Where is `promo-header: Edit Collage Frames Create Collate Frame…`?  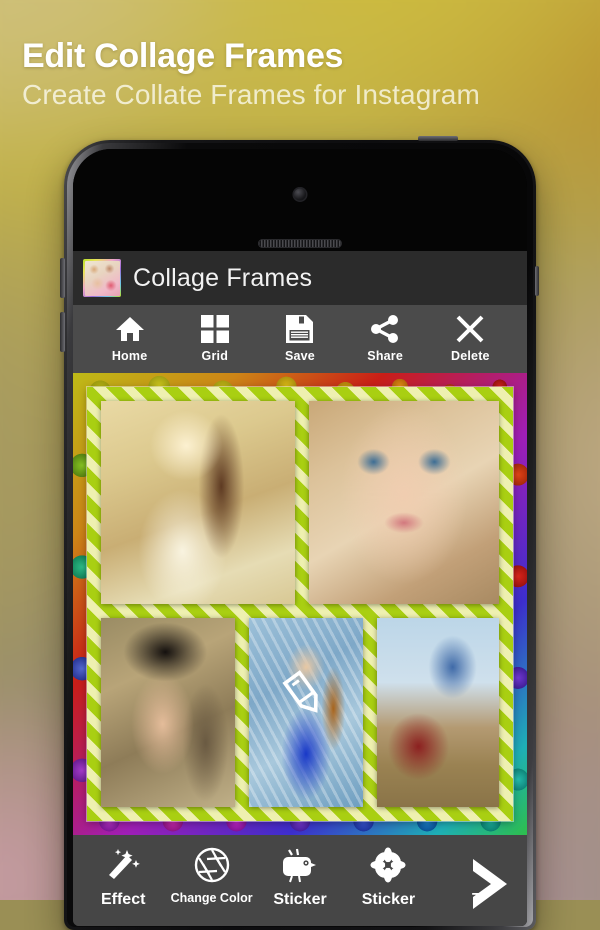
promo-header: Edit Collage Frames Create Collate Frame… is located at coordinates (251, 74).